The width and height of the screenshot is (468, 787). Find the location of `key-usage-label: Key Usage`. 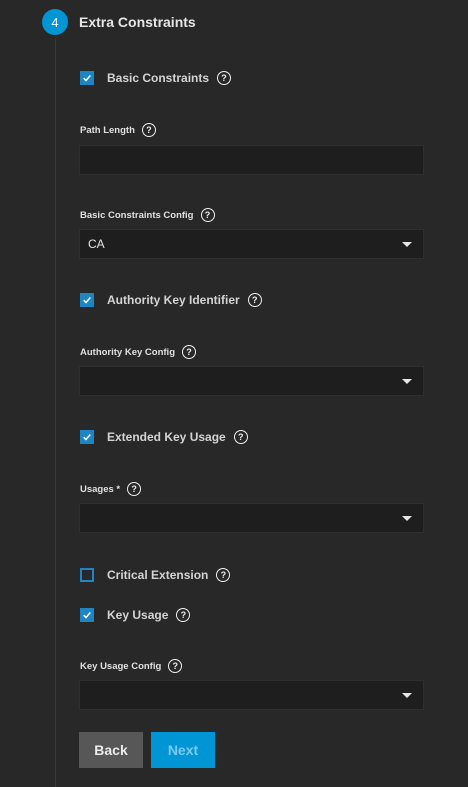

key-usage-label: Key Usage is located at coordinates (138, 615).